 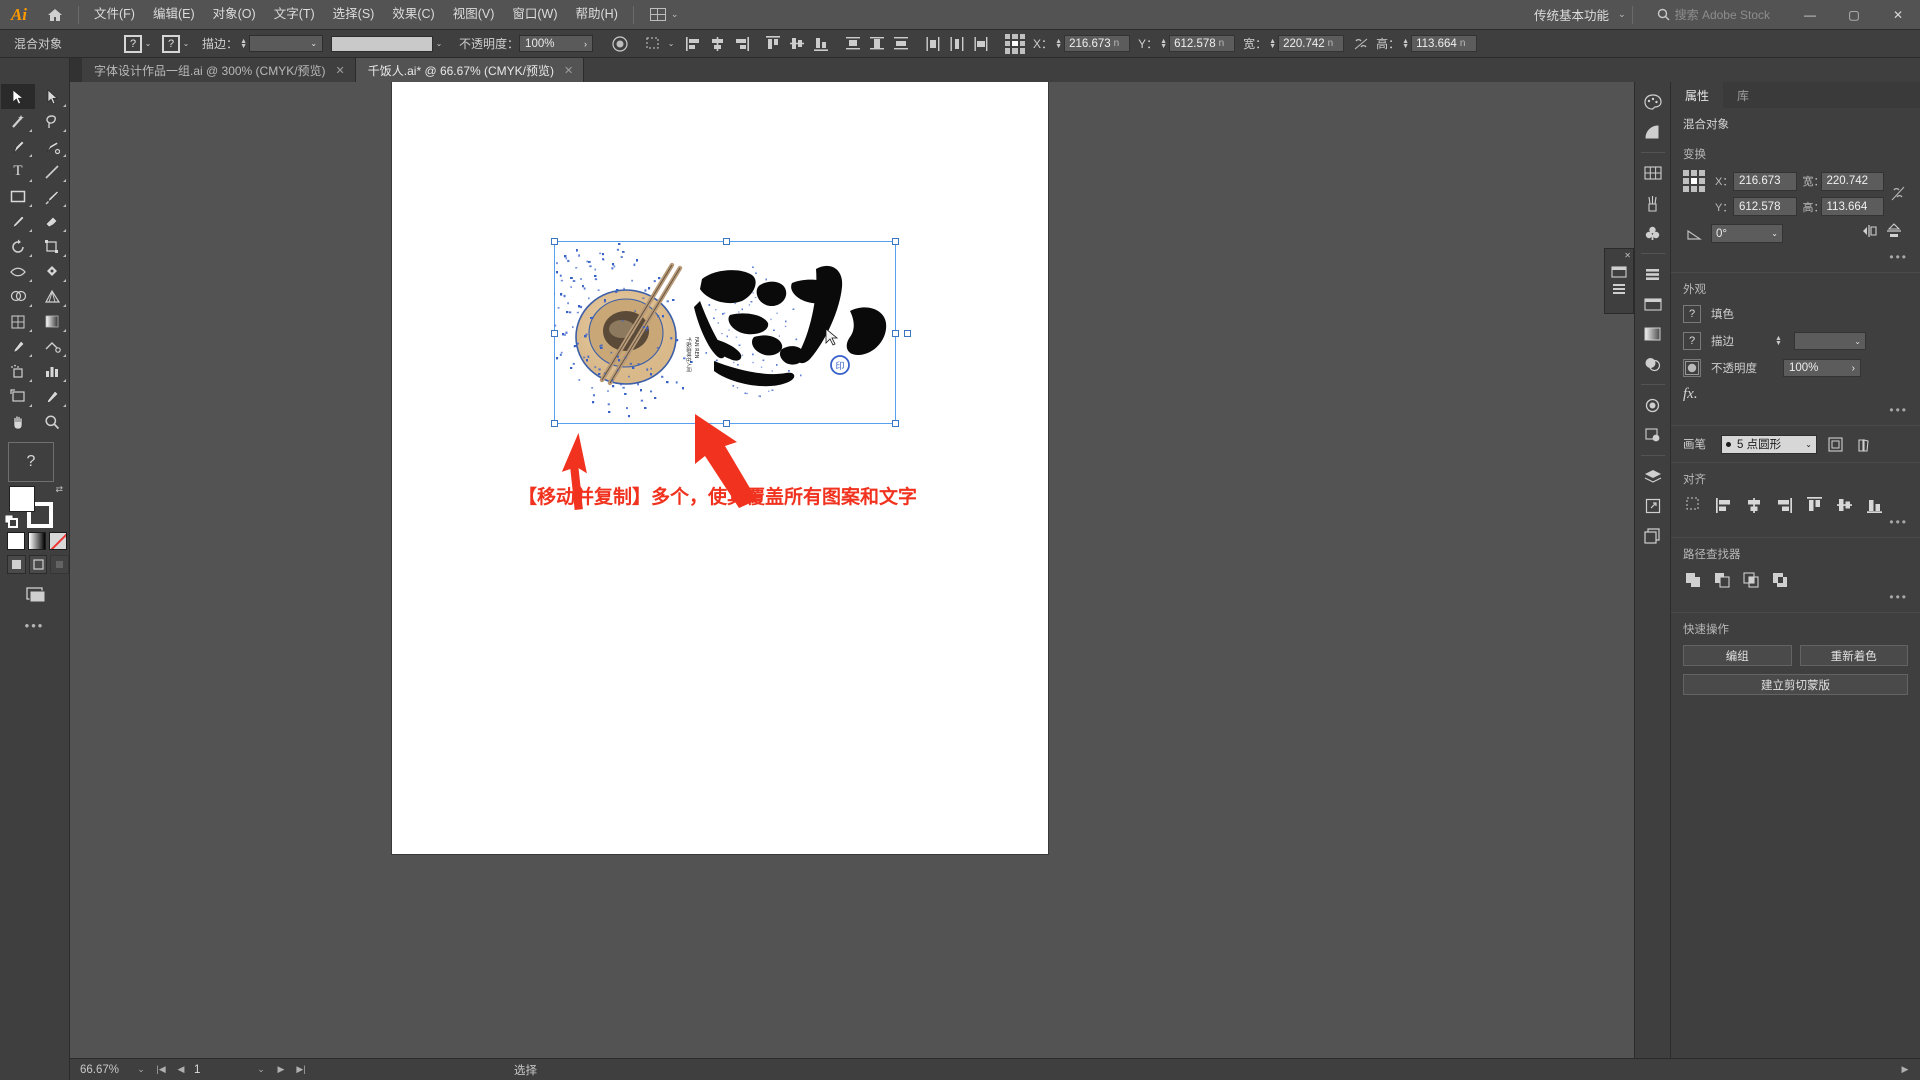 I want to click on draw-normal-button, so click(x=16, y=564).